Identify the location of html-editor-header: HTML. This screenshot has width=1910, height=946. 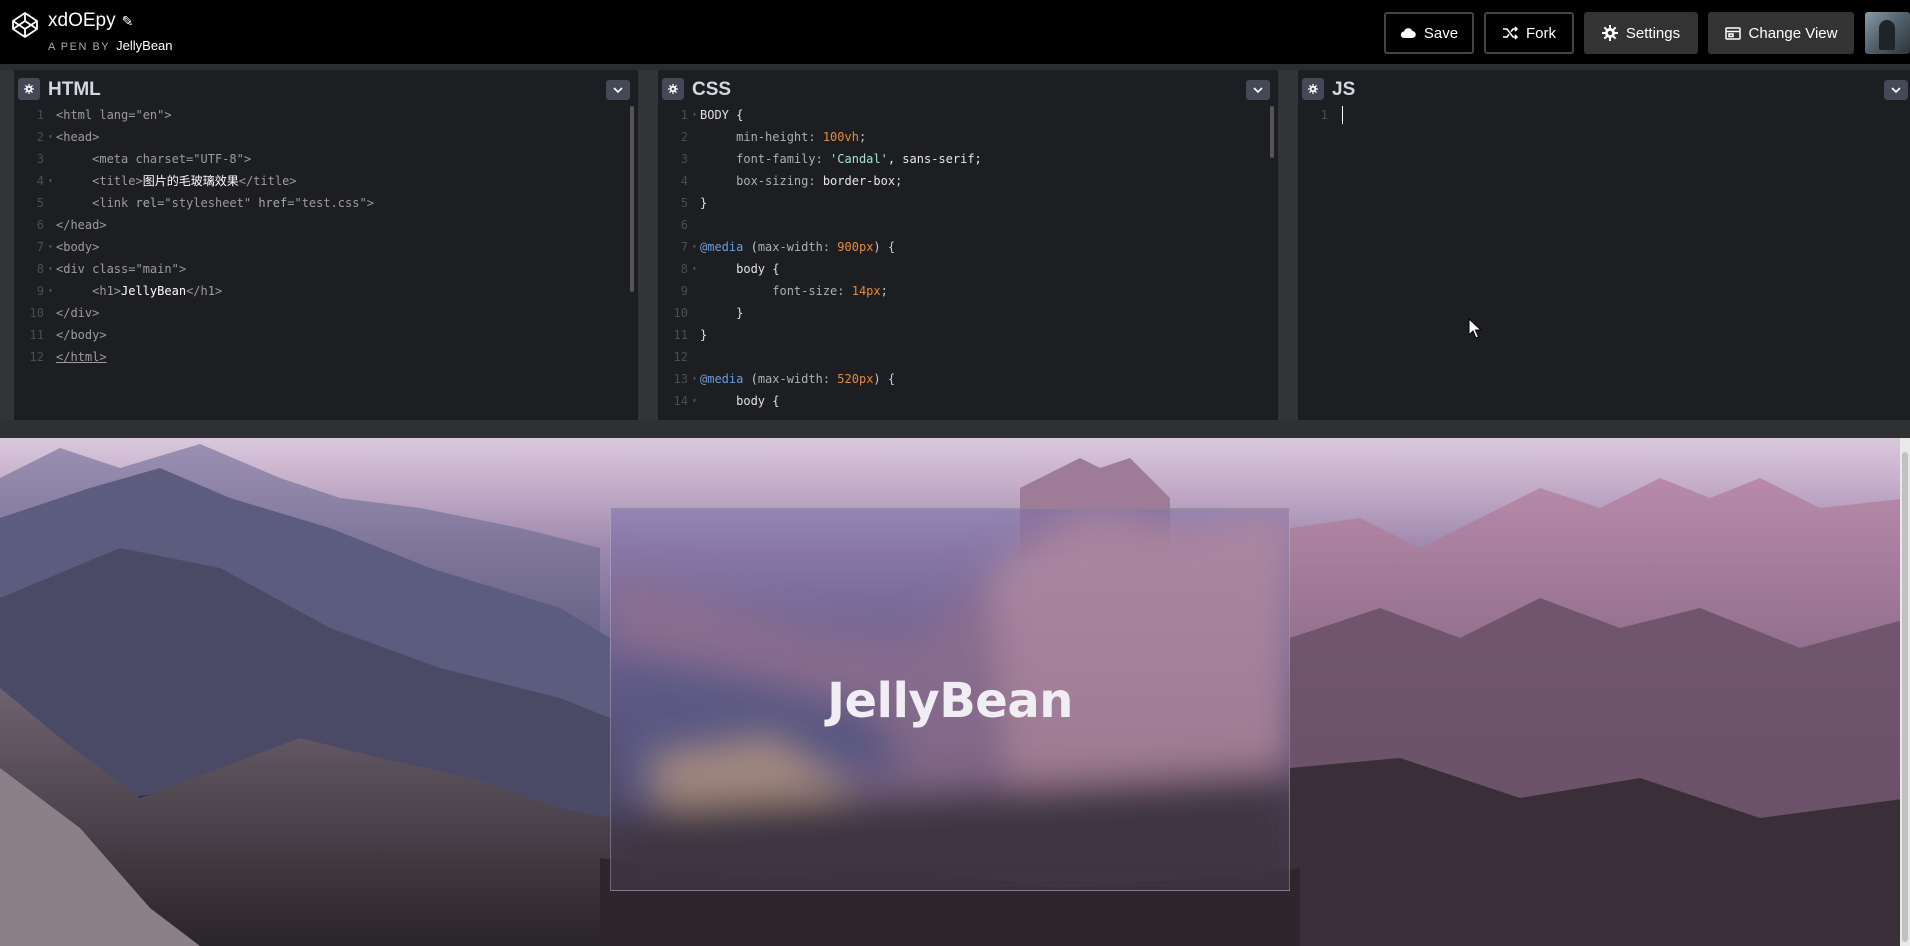
(326, 89).